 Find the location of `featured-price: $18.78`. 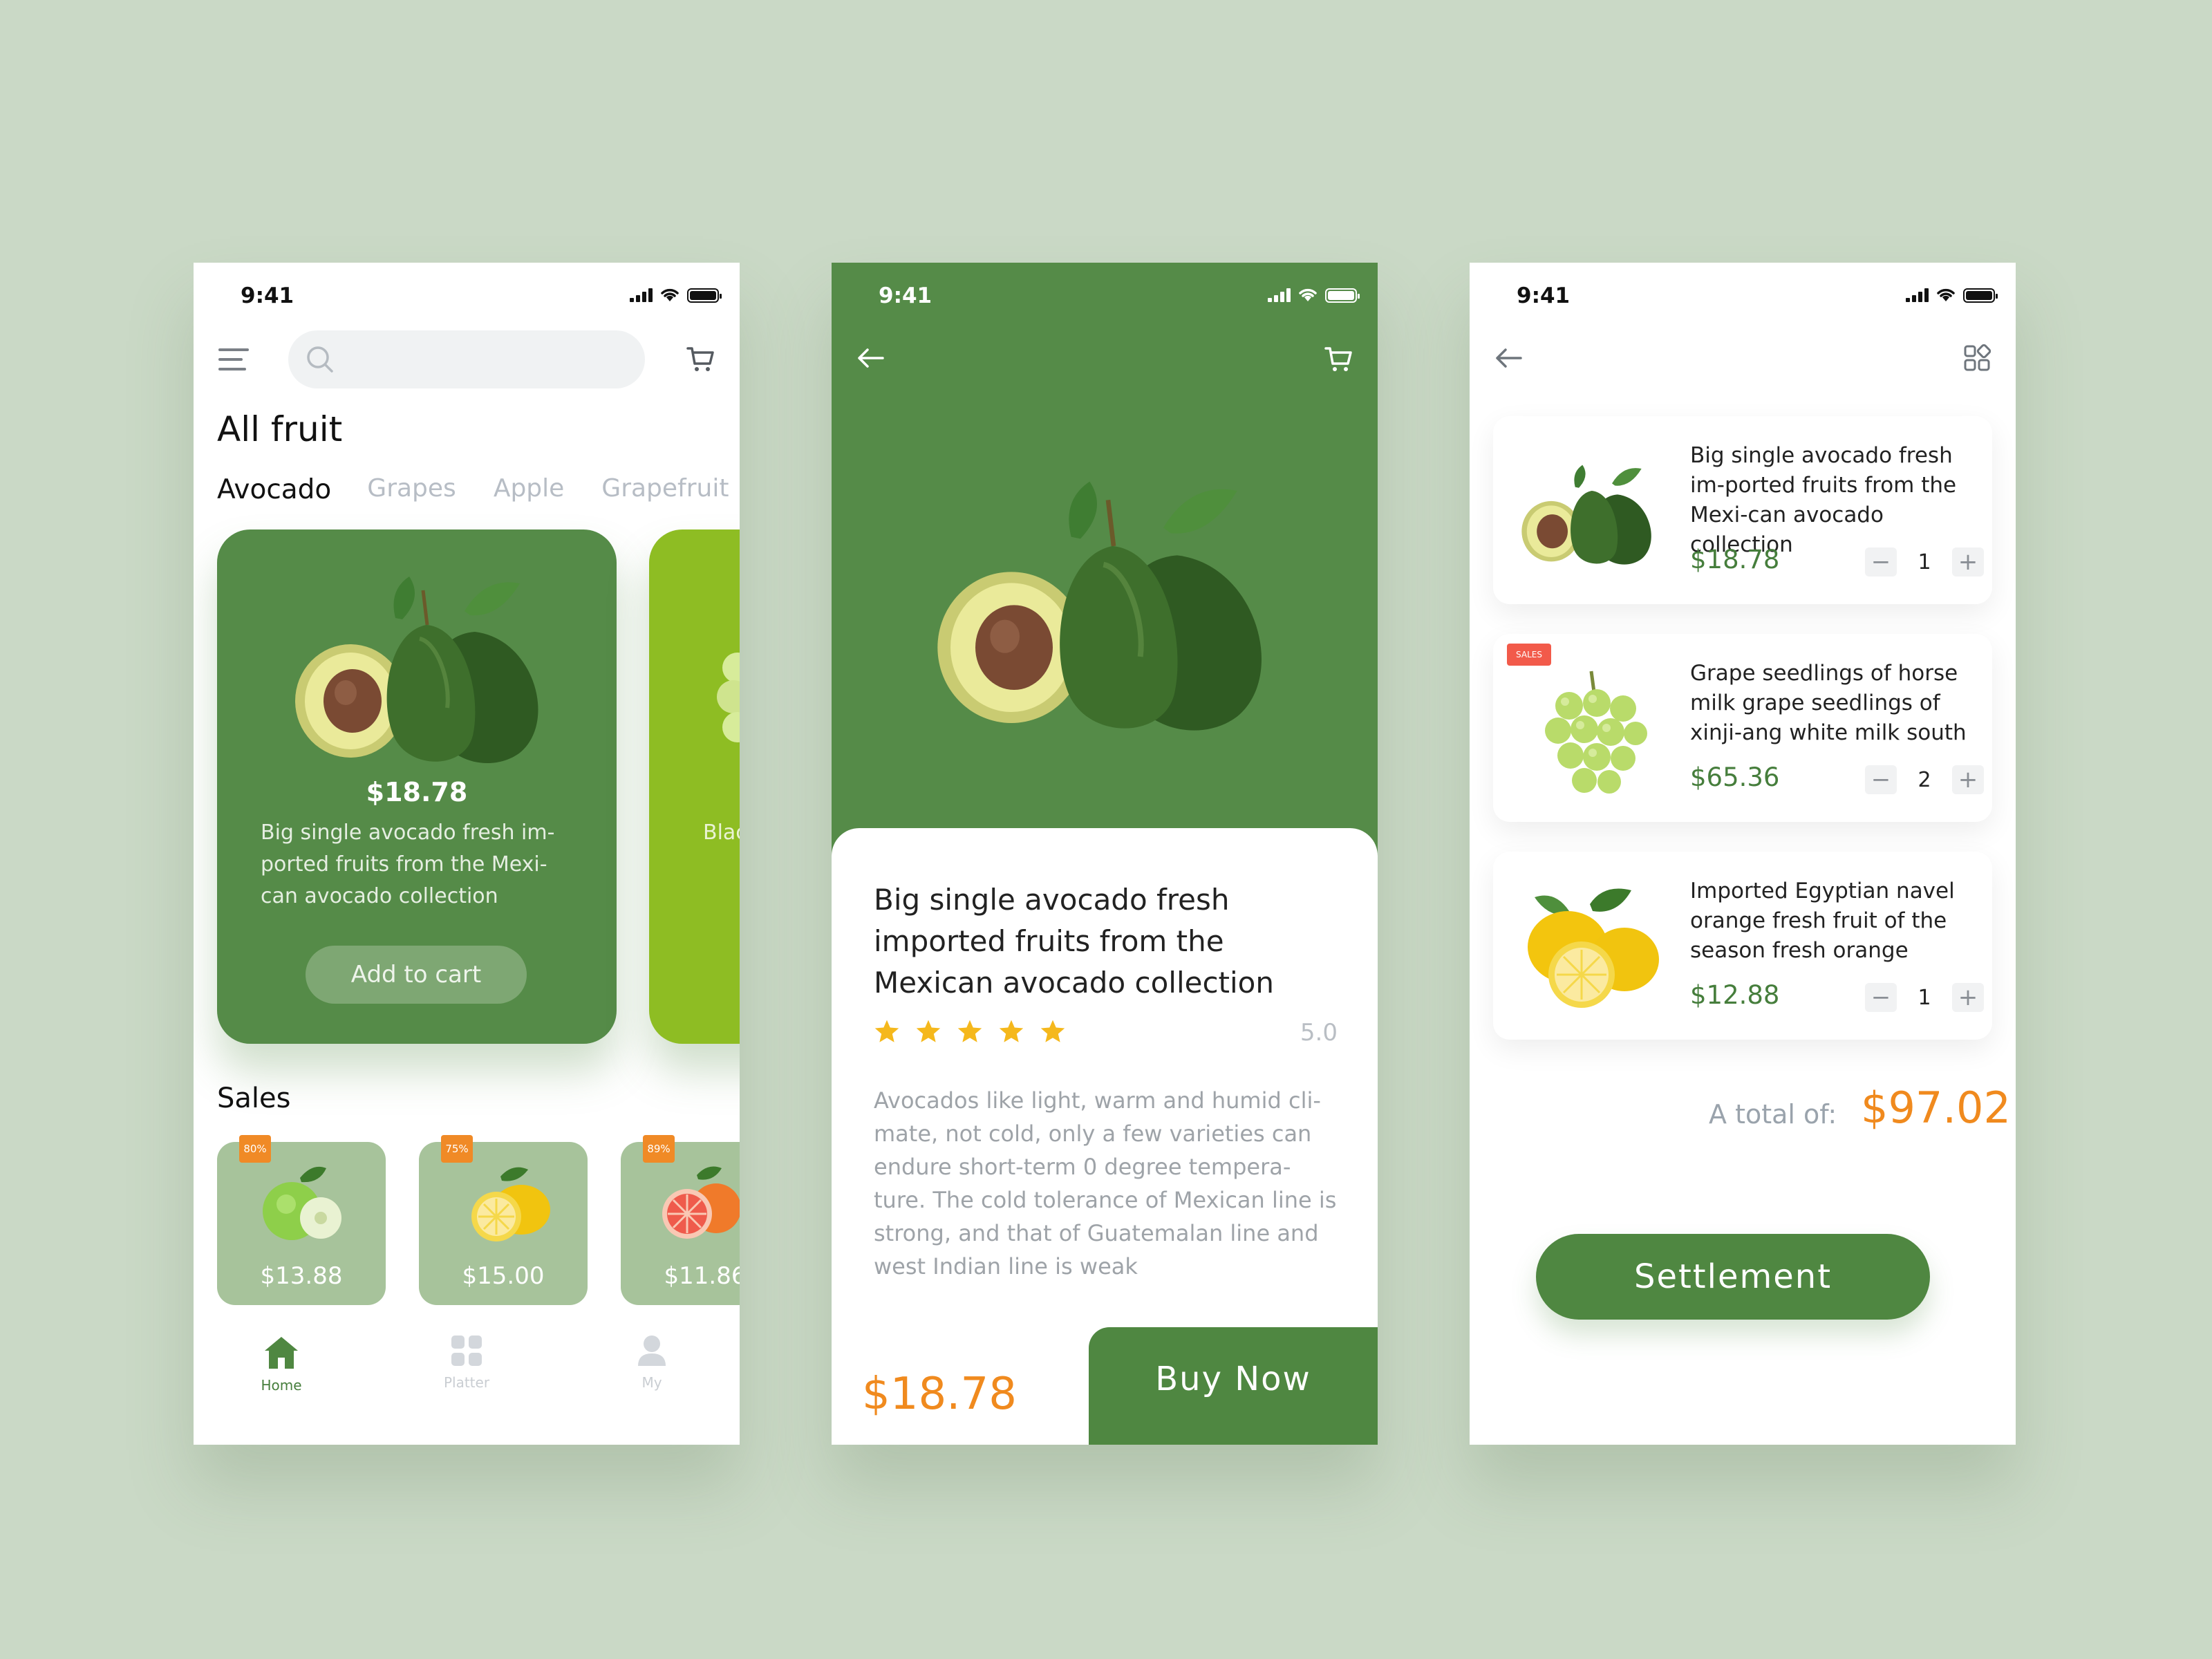

featured-price: $18.78 is located at coordinates (417, 792).